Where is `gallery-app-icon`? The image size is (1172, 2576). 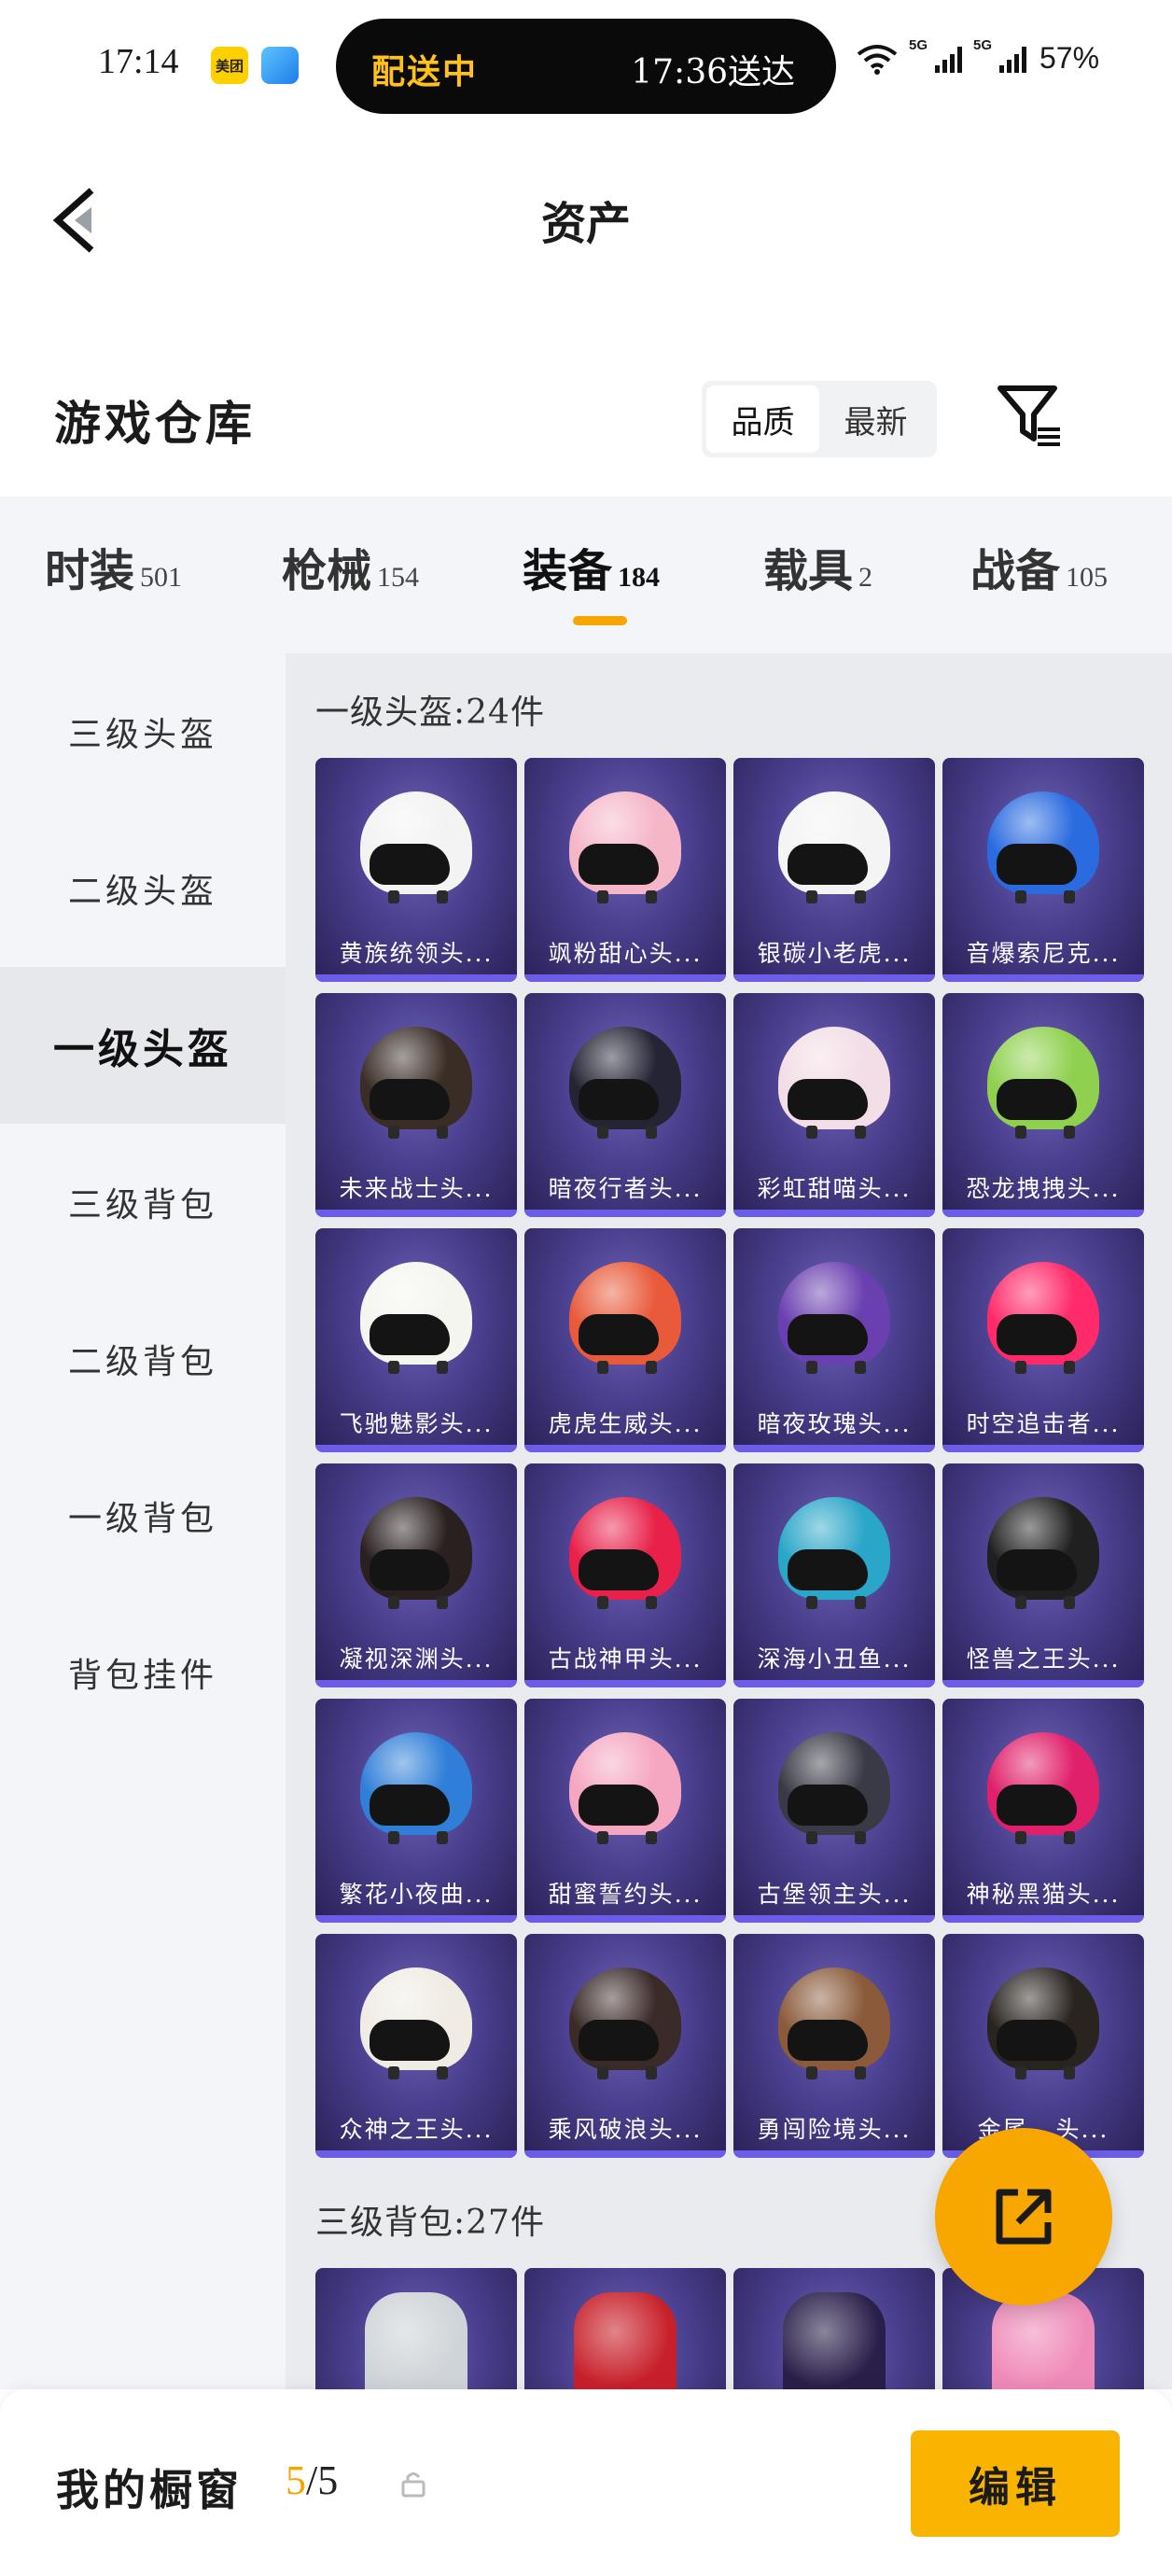
gallery-app-icon is located at coordinates (280, 65).